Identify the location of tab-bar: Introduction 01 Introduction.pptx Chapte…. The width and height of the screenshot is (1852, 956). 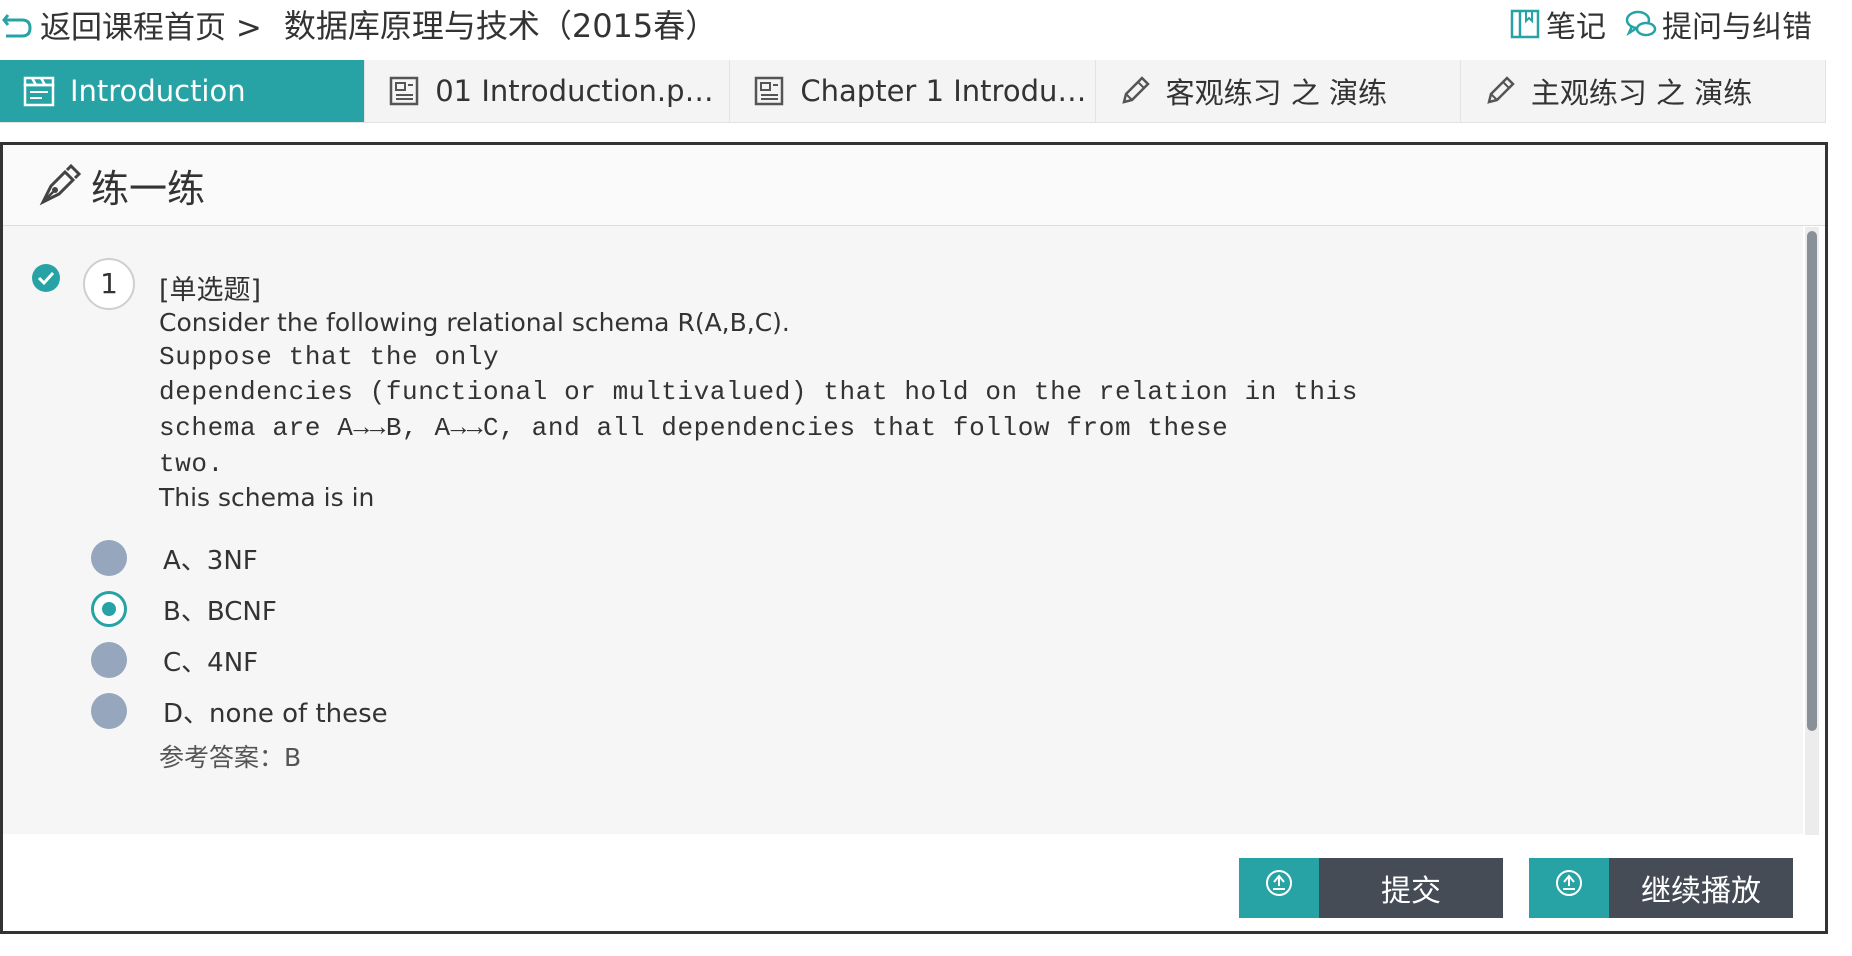
(913, 91).